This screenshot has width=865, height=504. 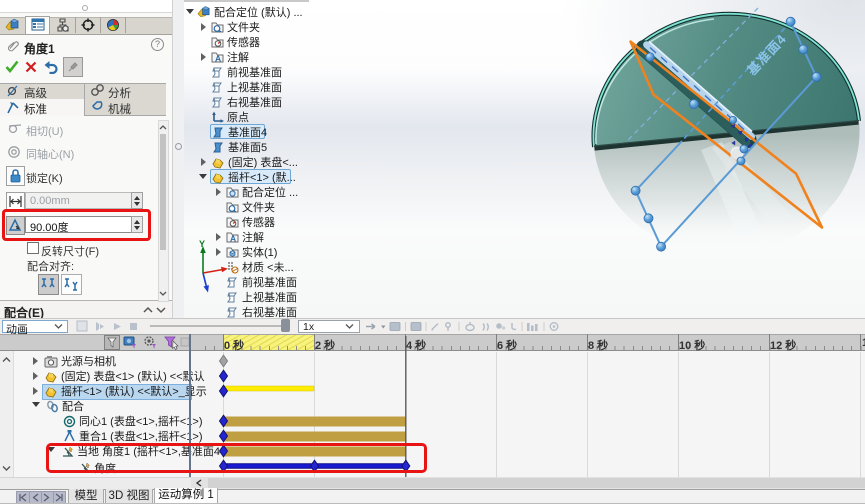 What do you see at coordinates (202, 244) in the screenshot?
I see `svg-text: Y` at bounding box center [202, 244].